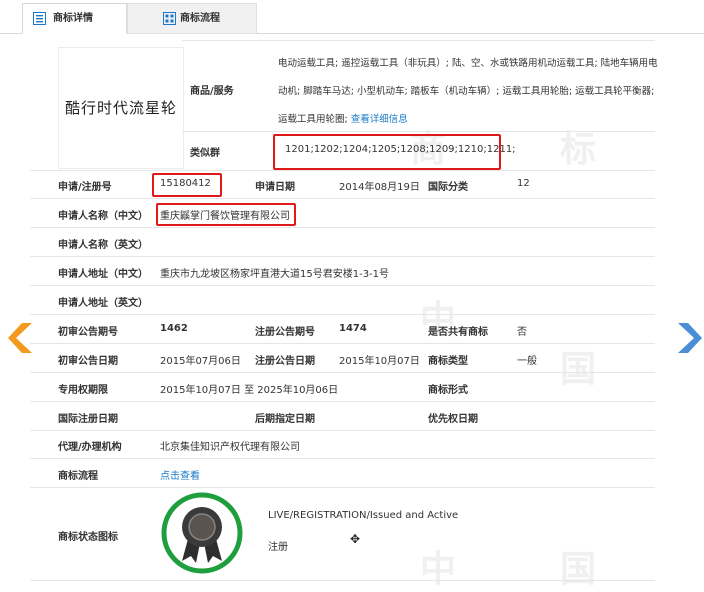 This screenshot has width=704, height=592. Describe the element at coordinates (453, 419) in the screenshot. I see `priority-date-label: 优先权日期` at that location.